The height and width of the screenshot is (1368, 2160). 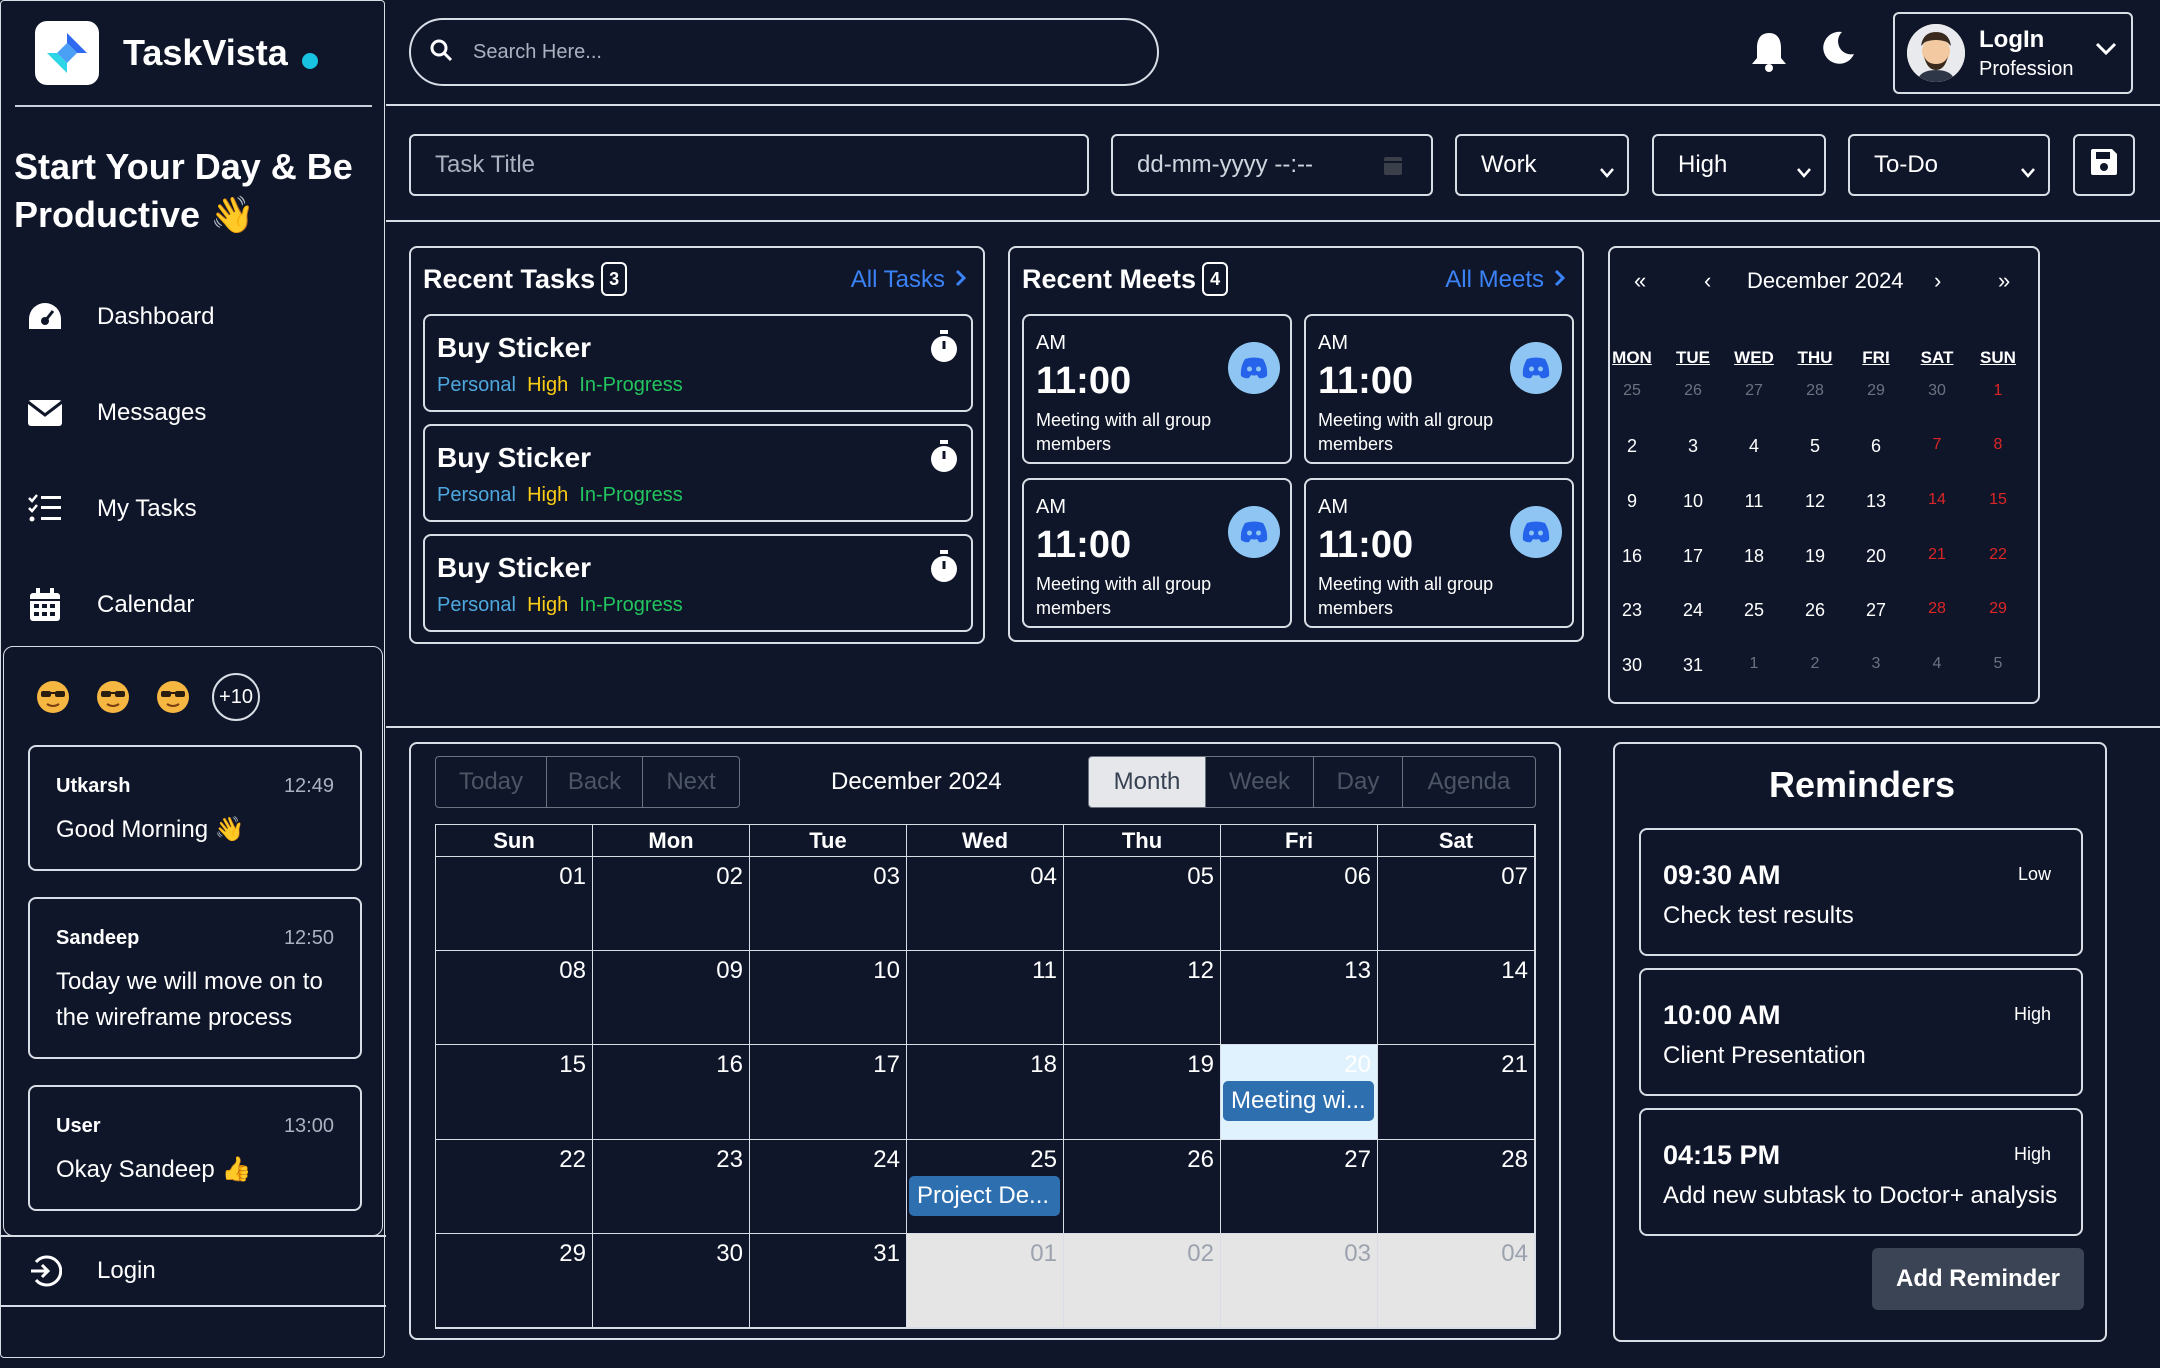 What do you see at coordinates (1299, 904) in the screenshot?
I see `calendar-day-cell: 06` at bounding box center [1299, 904].